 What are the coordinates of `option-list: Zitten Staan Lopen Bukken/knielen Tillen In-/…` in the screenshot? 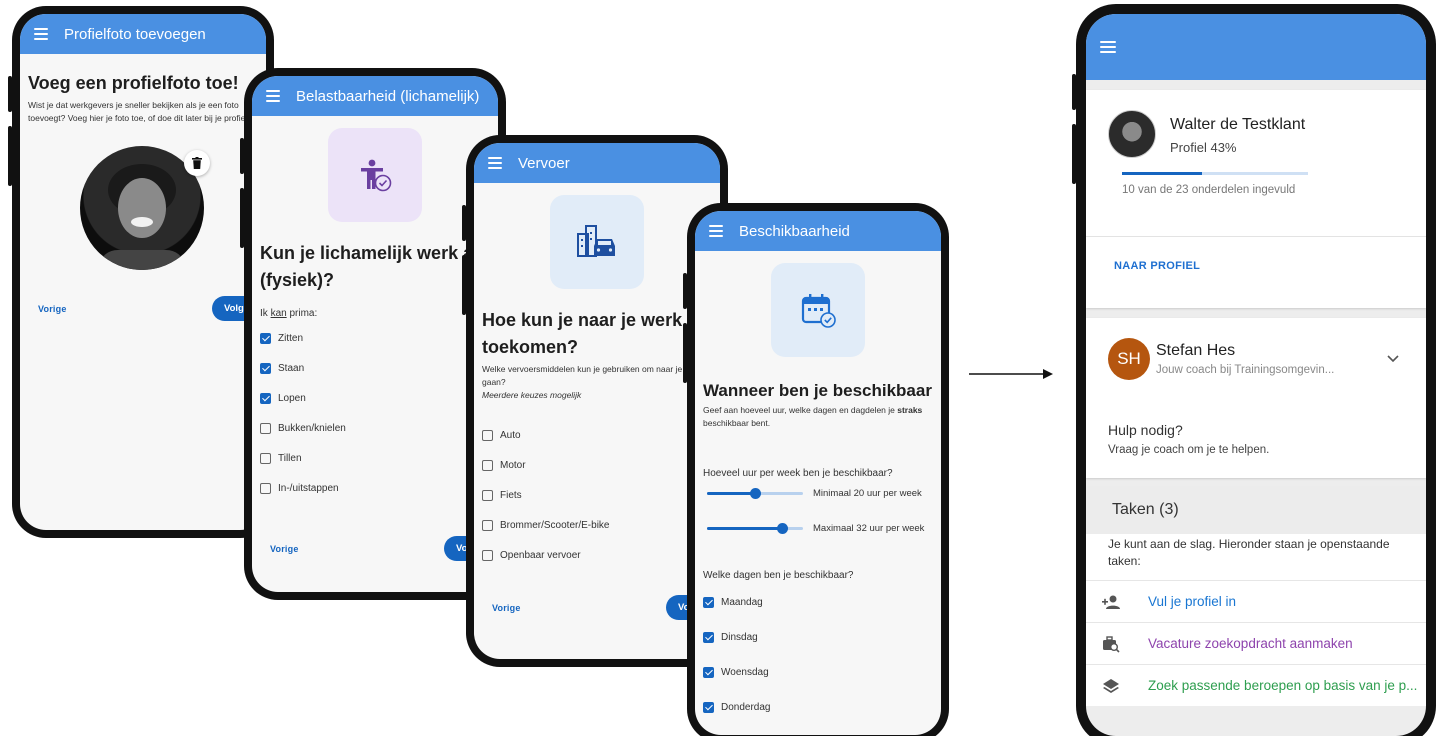 It's located at (375, 413).